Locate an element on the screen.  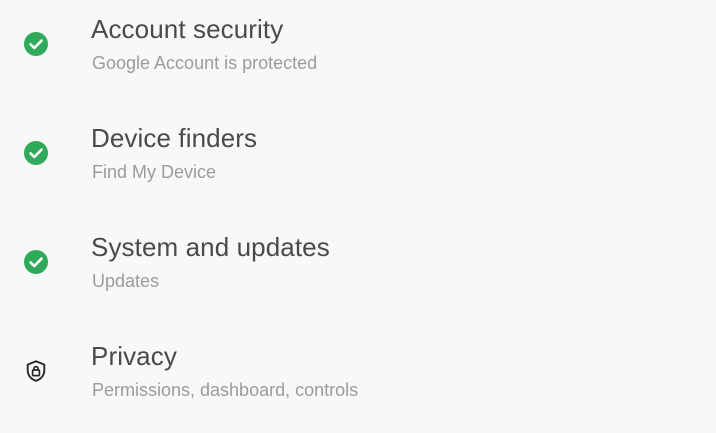
shield-lock-icon is located at coordinates (36, 371).